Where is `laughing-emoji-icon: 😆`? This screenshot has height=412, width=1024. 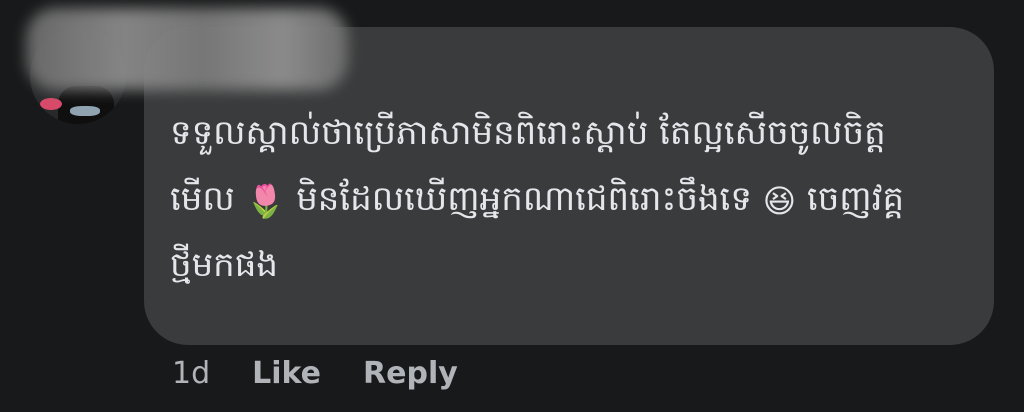
laughing-emoji-icon: 😆 is located at coordinates (779, 200).